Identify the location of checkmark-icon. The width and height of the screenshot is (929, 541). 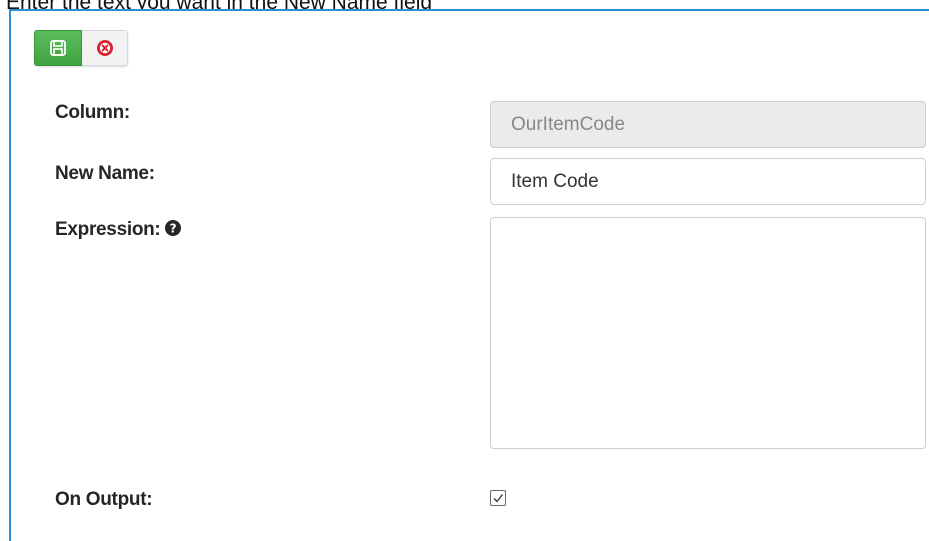
(498, 498).